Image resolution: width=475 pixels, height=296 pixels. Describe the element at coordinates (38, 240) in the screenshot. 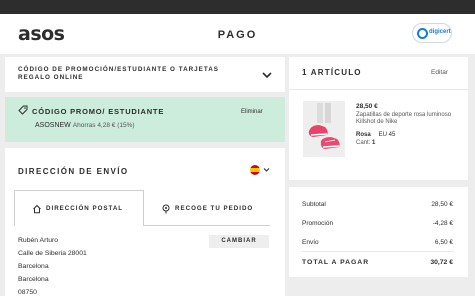

I see `address-name: Rubén Arturo` at that location.